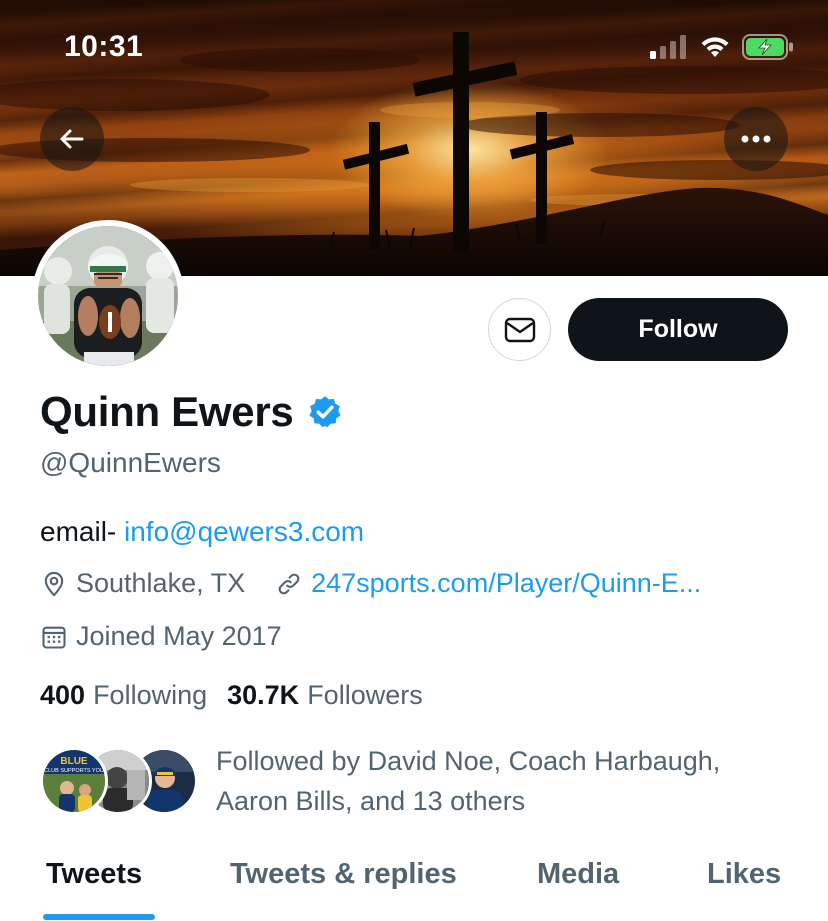 This screenshot has height=921, width=828. What do you see at coordinates (325, 412) in the screenshot?
I see `verified-badge-icon` at bounding box center [325, 412].